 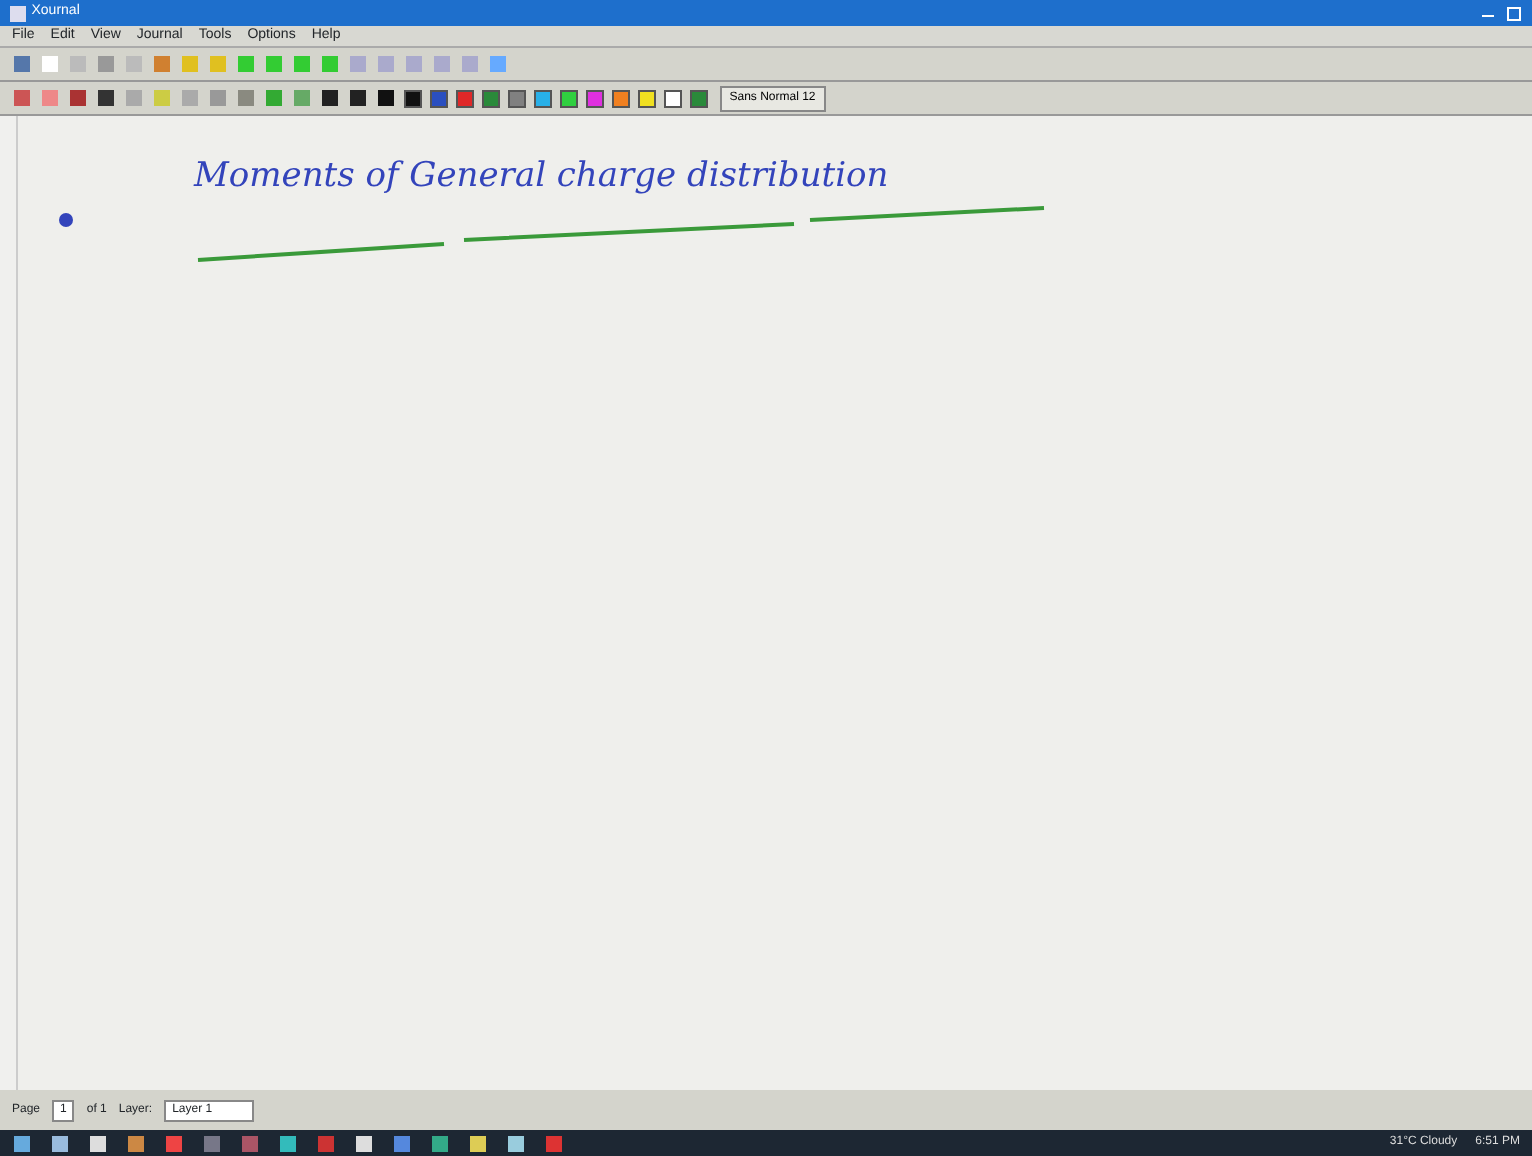 I want to click on maximize-icon, so click(x=1514, y=13).